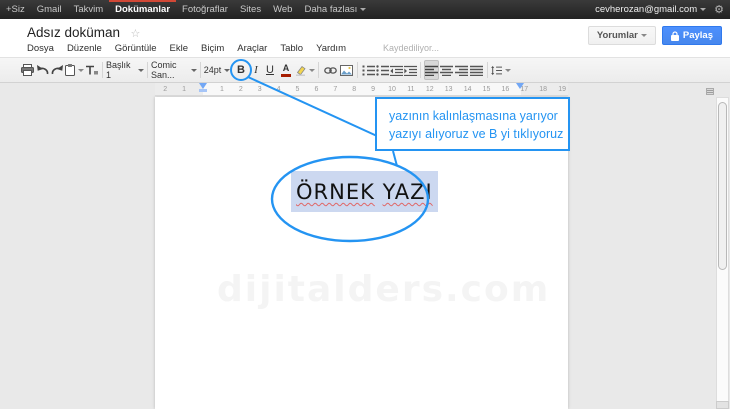 The height and width of the screenshot is (409, 730). I want to click on bold-label: B, so click(241, 70).